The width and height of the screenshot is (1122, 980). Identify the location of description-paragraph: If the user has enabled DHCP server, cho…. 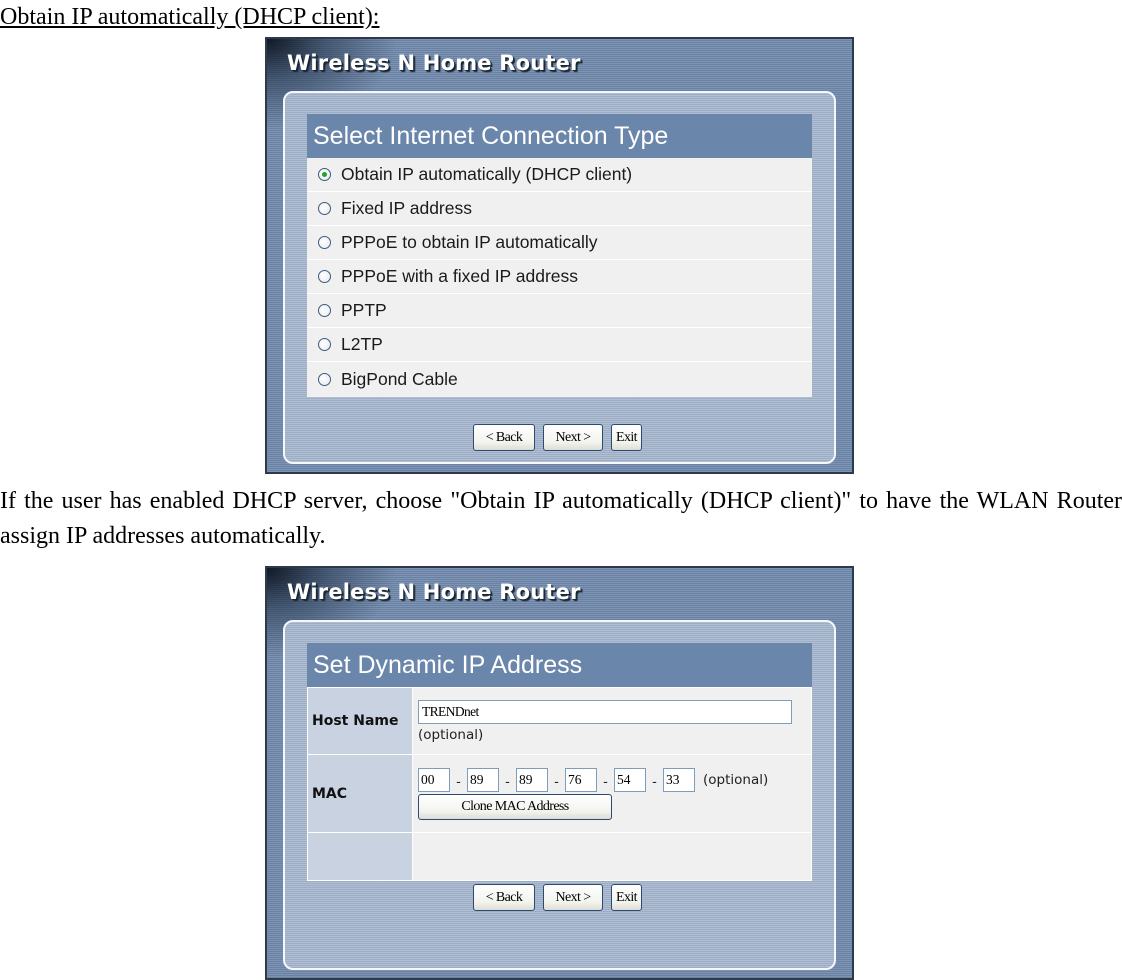
(561, 518).